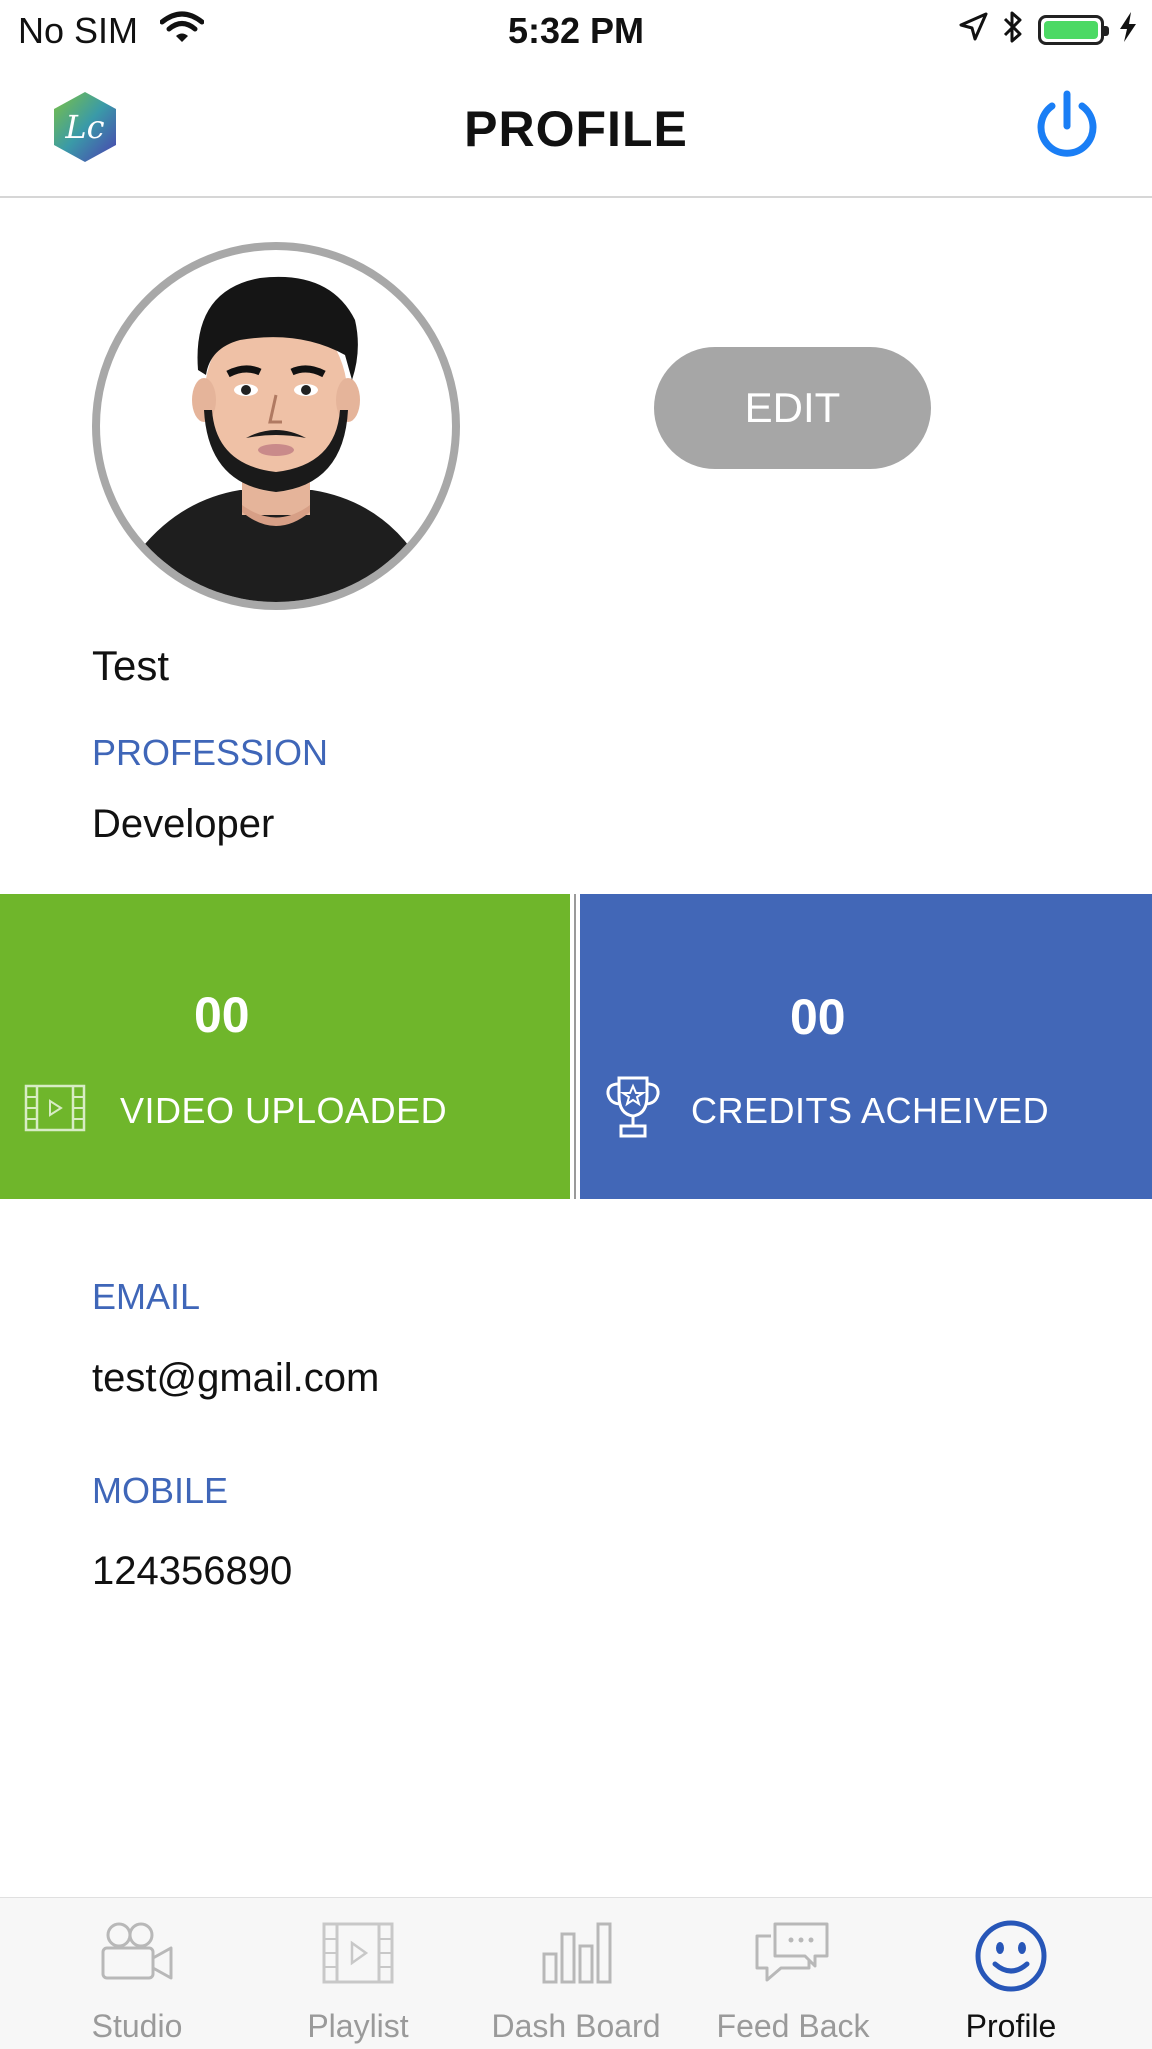 This screenshot has width=1152, height=2049. What do you see at coordinates (575, 1046) in the screenshot?
I see `stats-divider` at bounding box center [575, 1046].